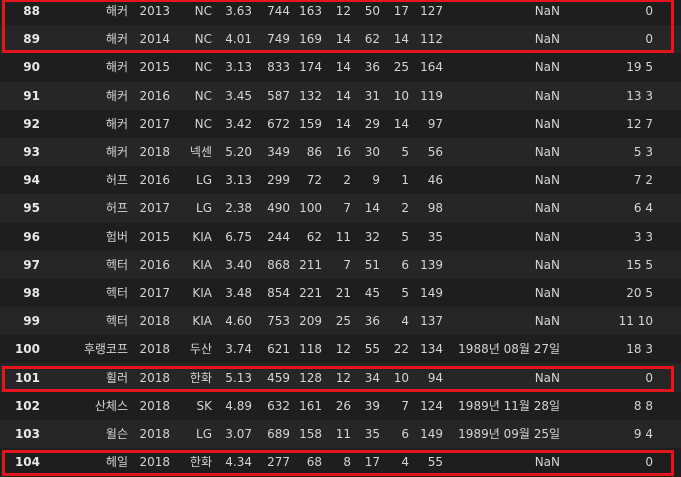 This screenshot has width=681, height=477. Describe the element at coordinates (306, 377) in the screenshot. I see `value-cell: 128` at that location.